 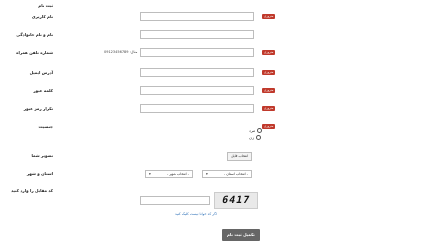 What do you see at coordinates (34, 52) in the screenshot?
I see `label-mobile: شماره تلفن همراه` at bounding box center [34, 52].